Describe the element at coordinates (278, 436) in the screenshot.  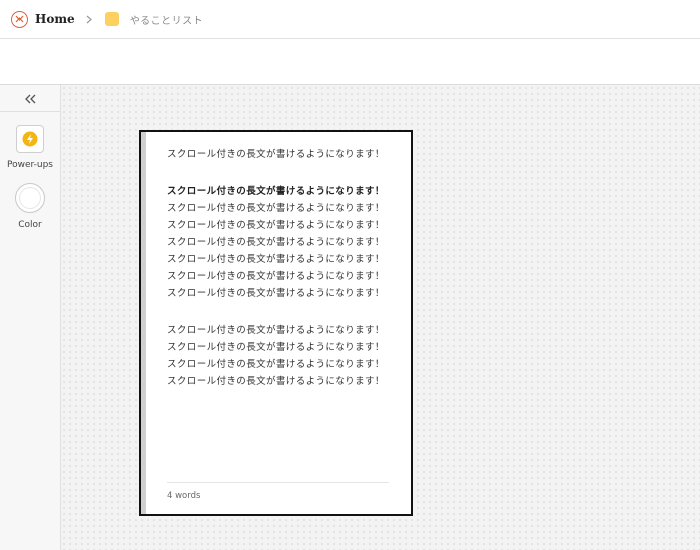
I see `note-fade-overlay` at that location.